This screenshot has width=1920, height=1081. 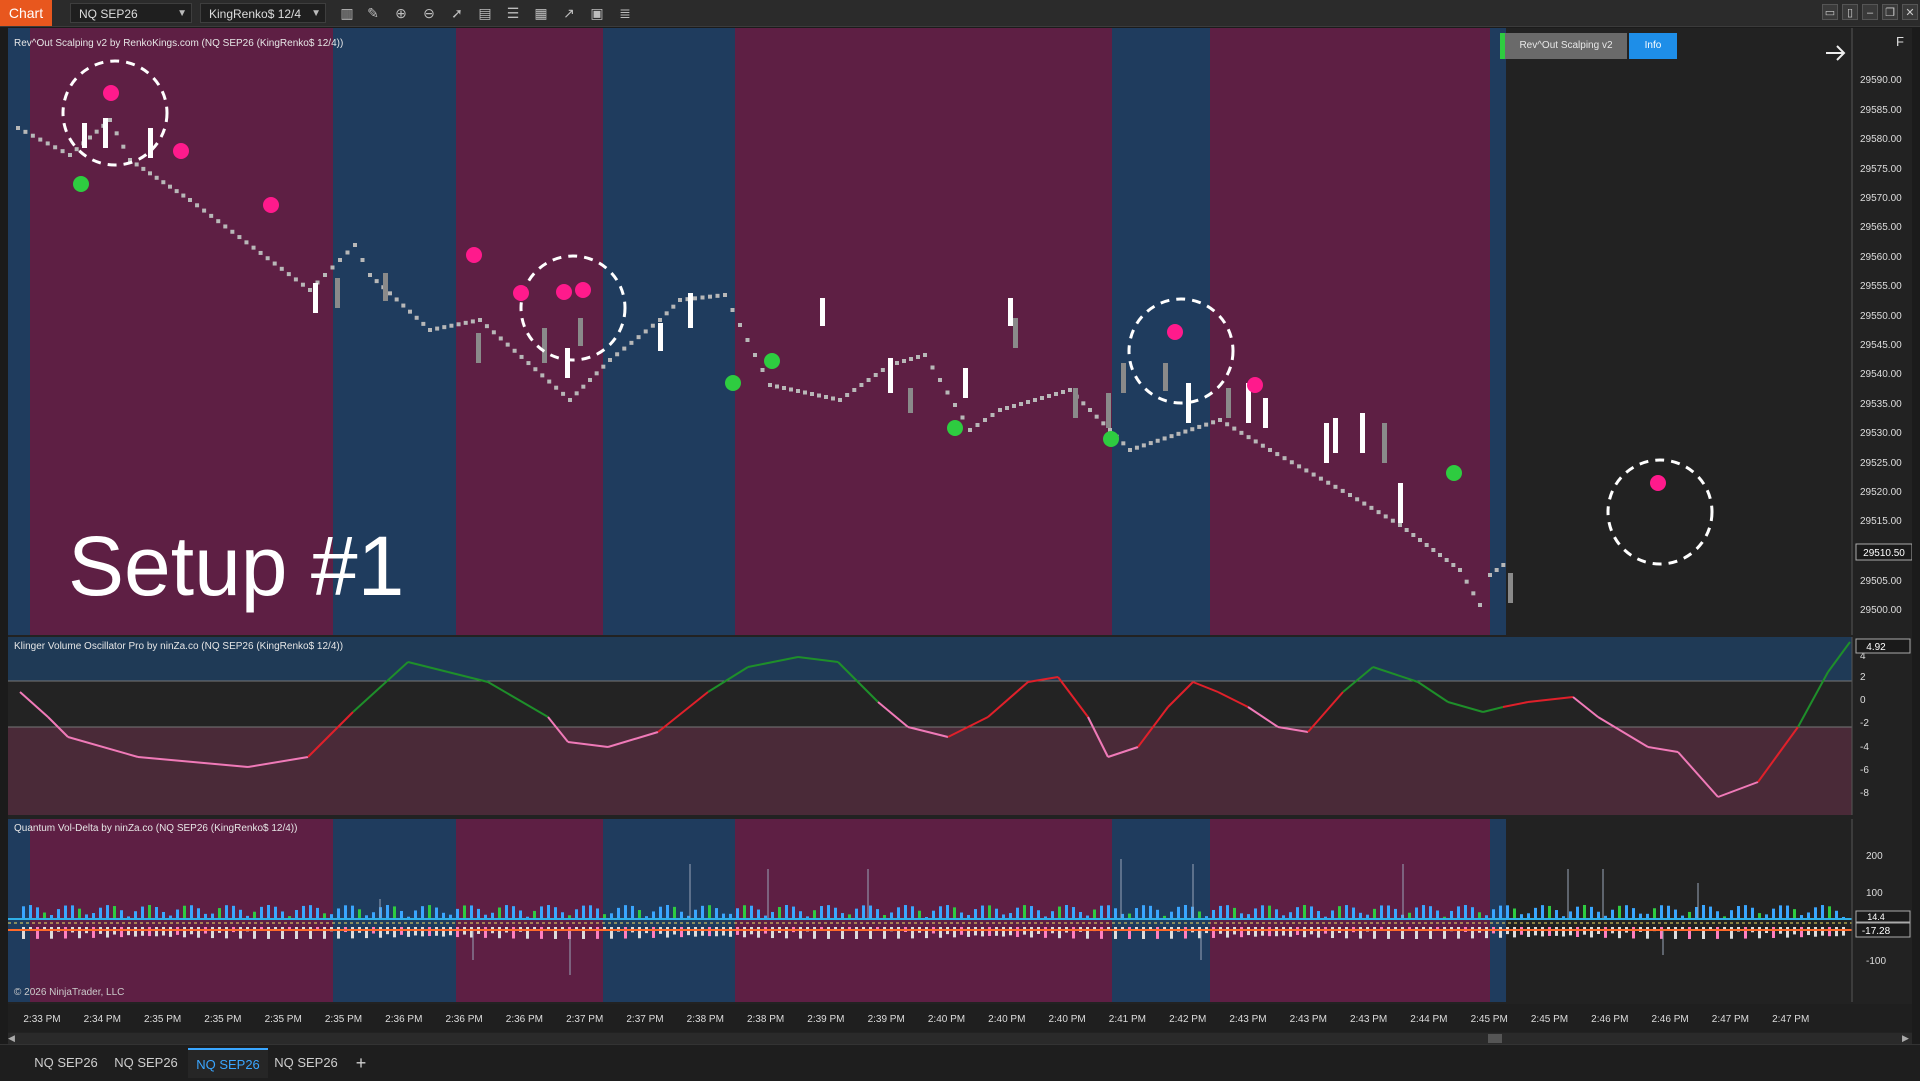 What do you see at coordinates (625, 13) in the screenshot?
I see `indicators-icon: ≣` at bounding box center [625, 13].